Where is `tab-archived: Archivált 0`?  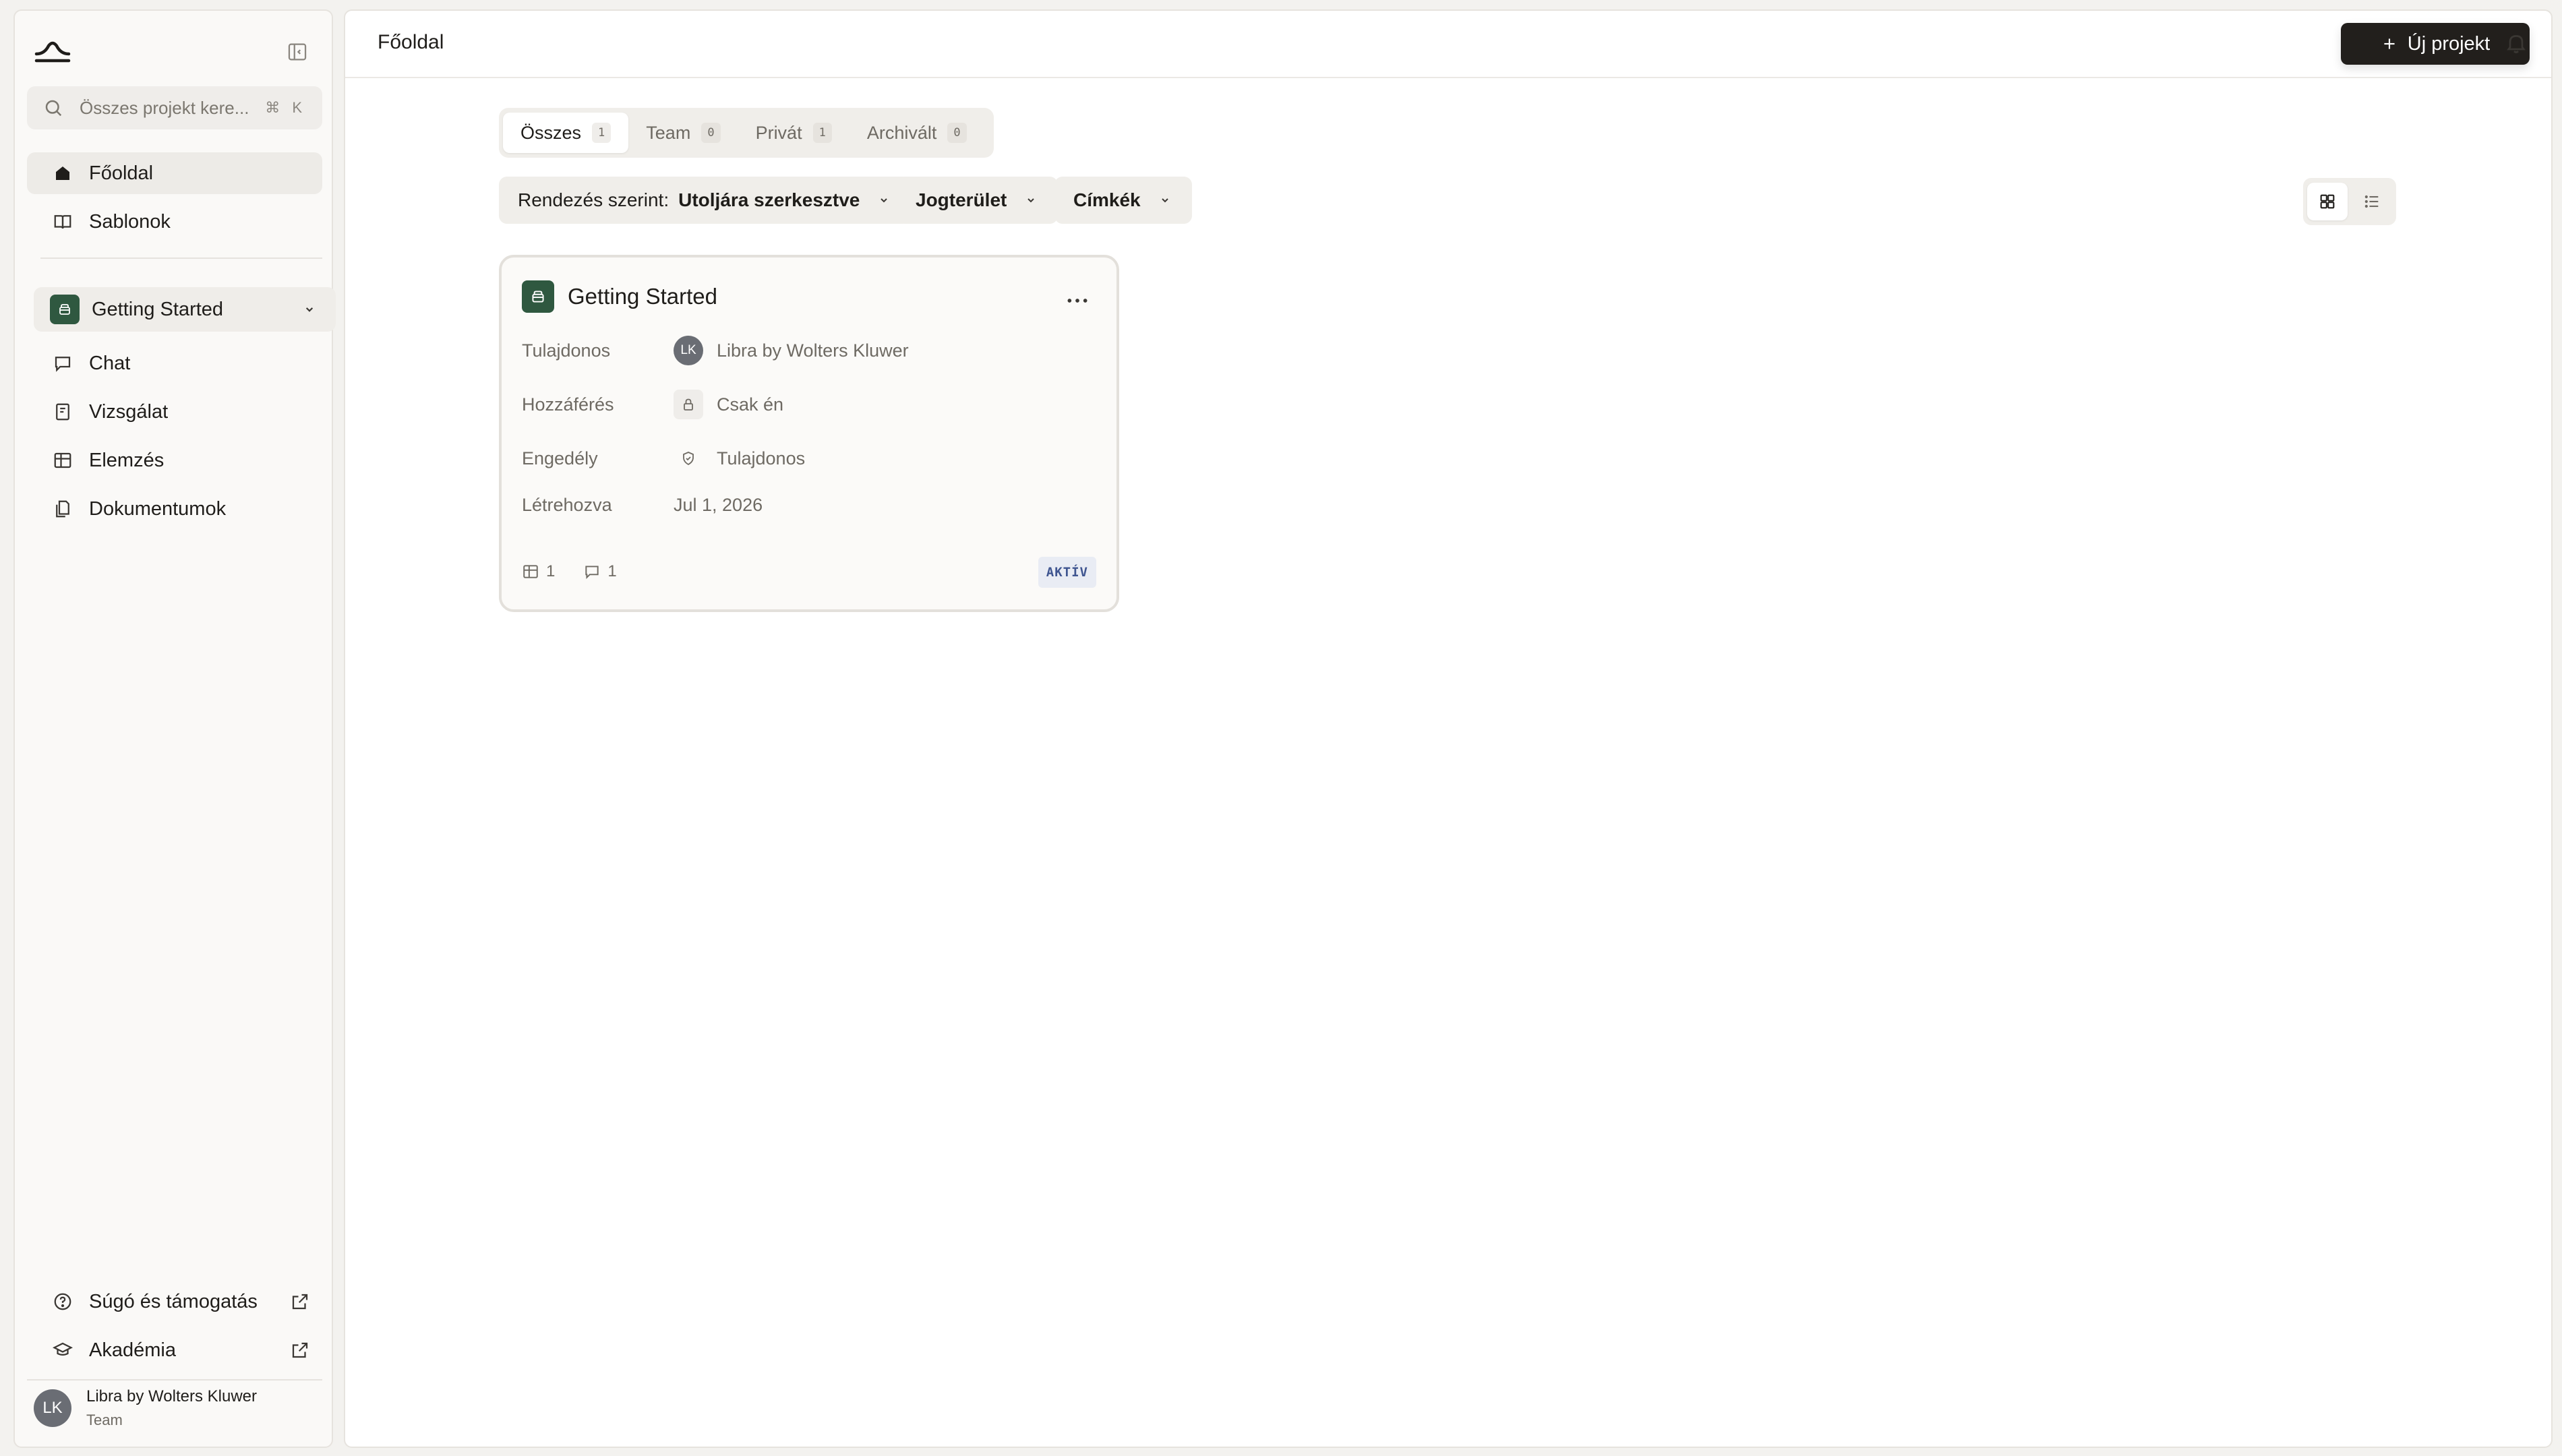
tab-archived: Archivált 0 is located at coordinates (917, 133).